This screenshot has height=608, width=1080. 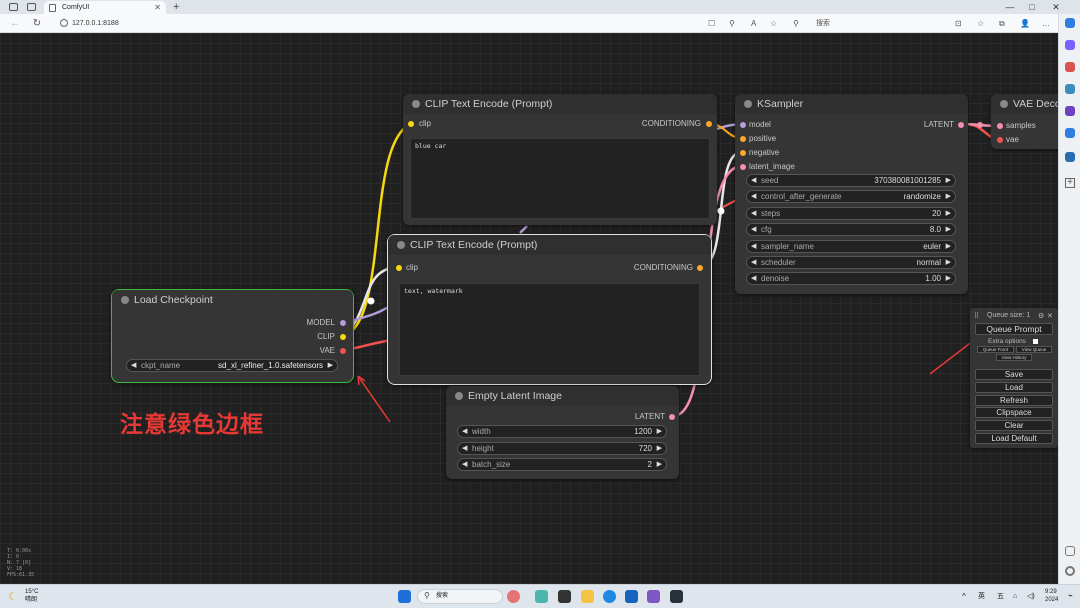 What do you see at coordinates (1070, 111) in the screenshot?
I see `office-icon` at bounding box center [1070, 111].